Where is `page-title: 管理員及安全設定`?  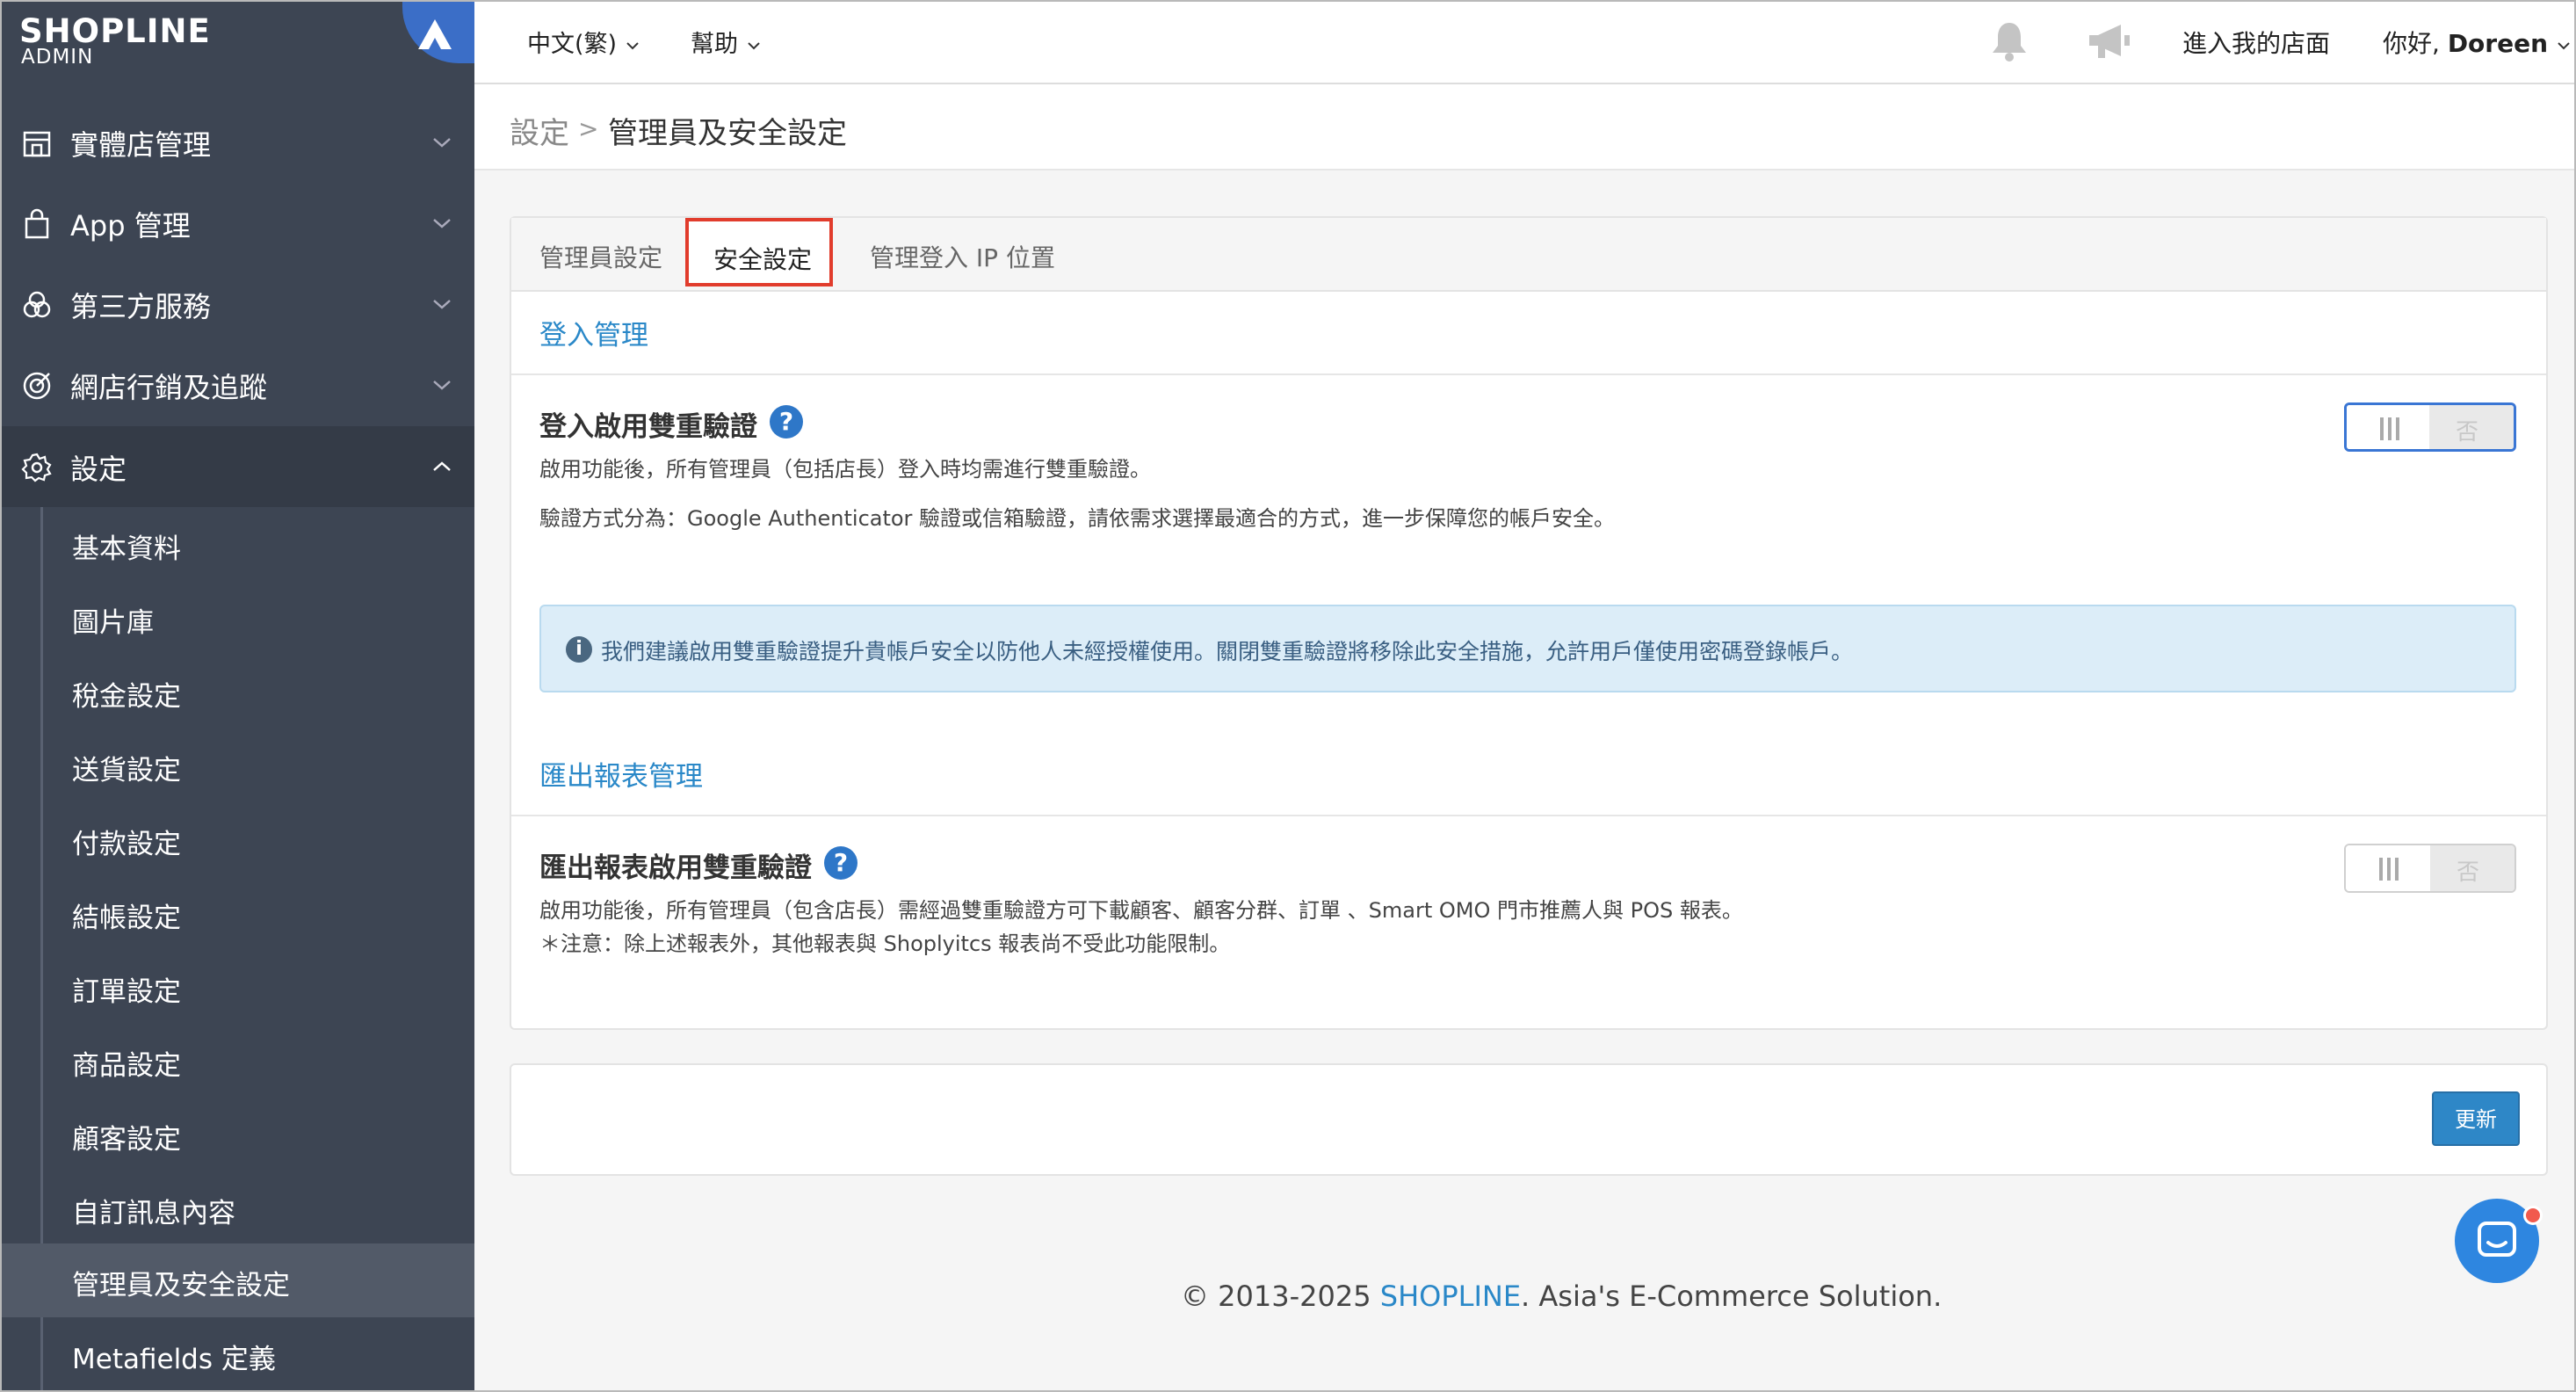
page-title: 管理員及安全設定 is located at coordinates (727, 133).